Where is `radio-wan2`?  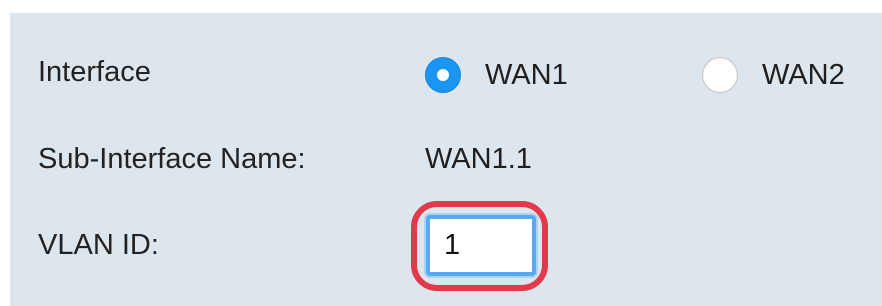
radio-wan2 is located at coordinates (720, 75).